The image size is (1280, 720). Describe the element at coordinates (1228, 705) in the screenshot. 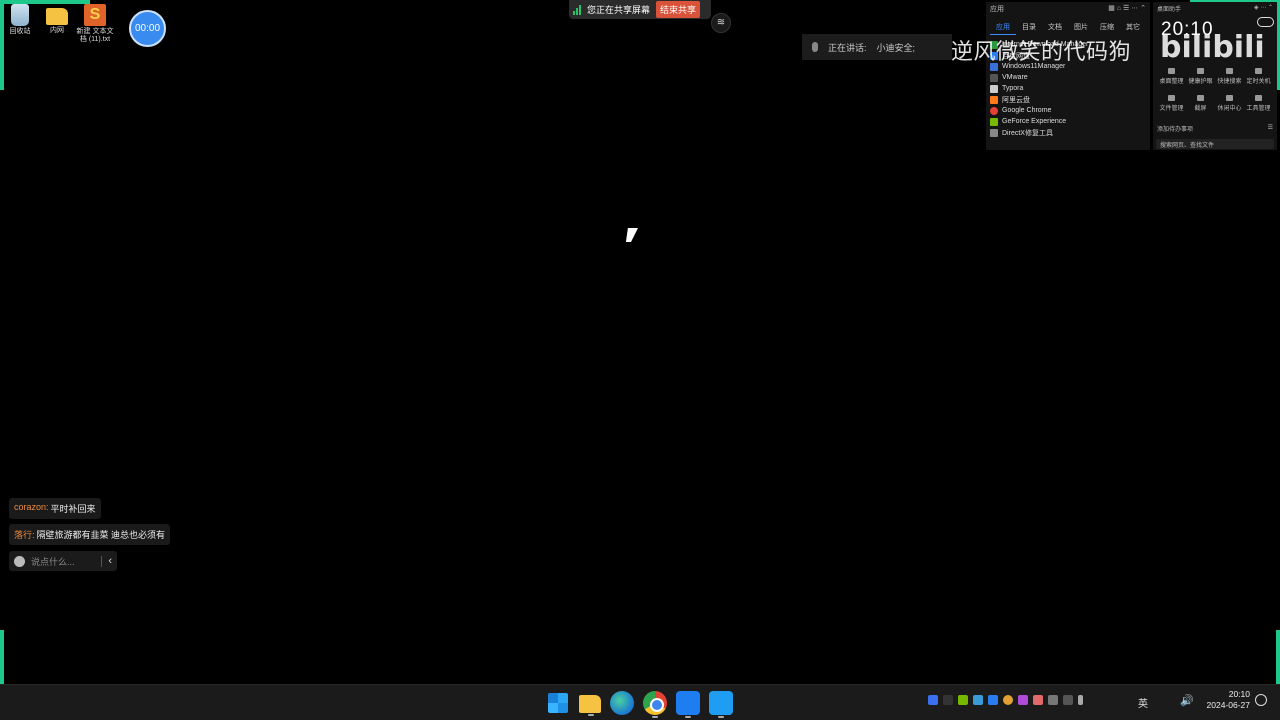

I see `taskbar-date: 2024-06-27` at that location.